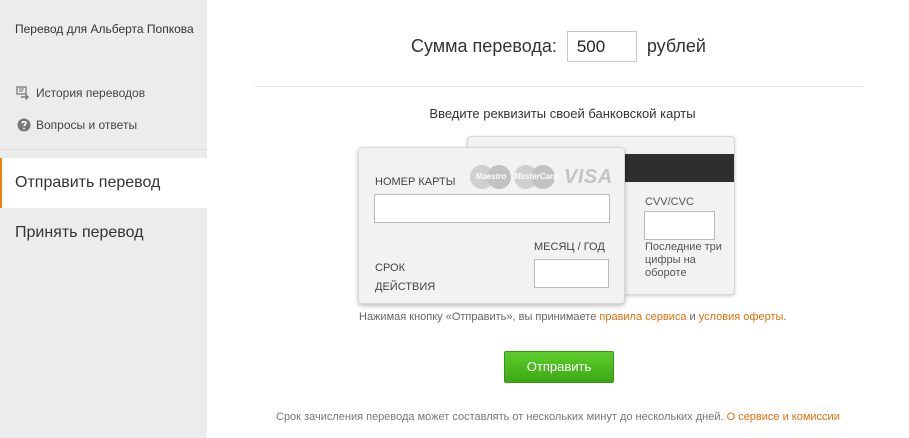  Describe the element at coordinates (91, 92) in the screenshot. I see `history-label: История переводов` at that location.